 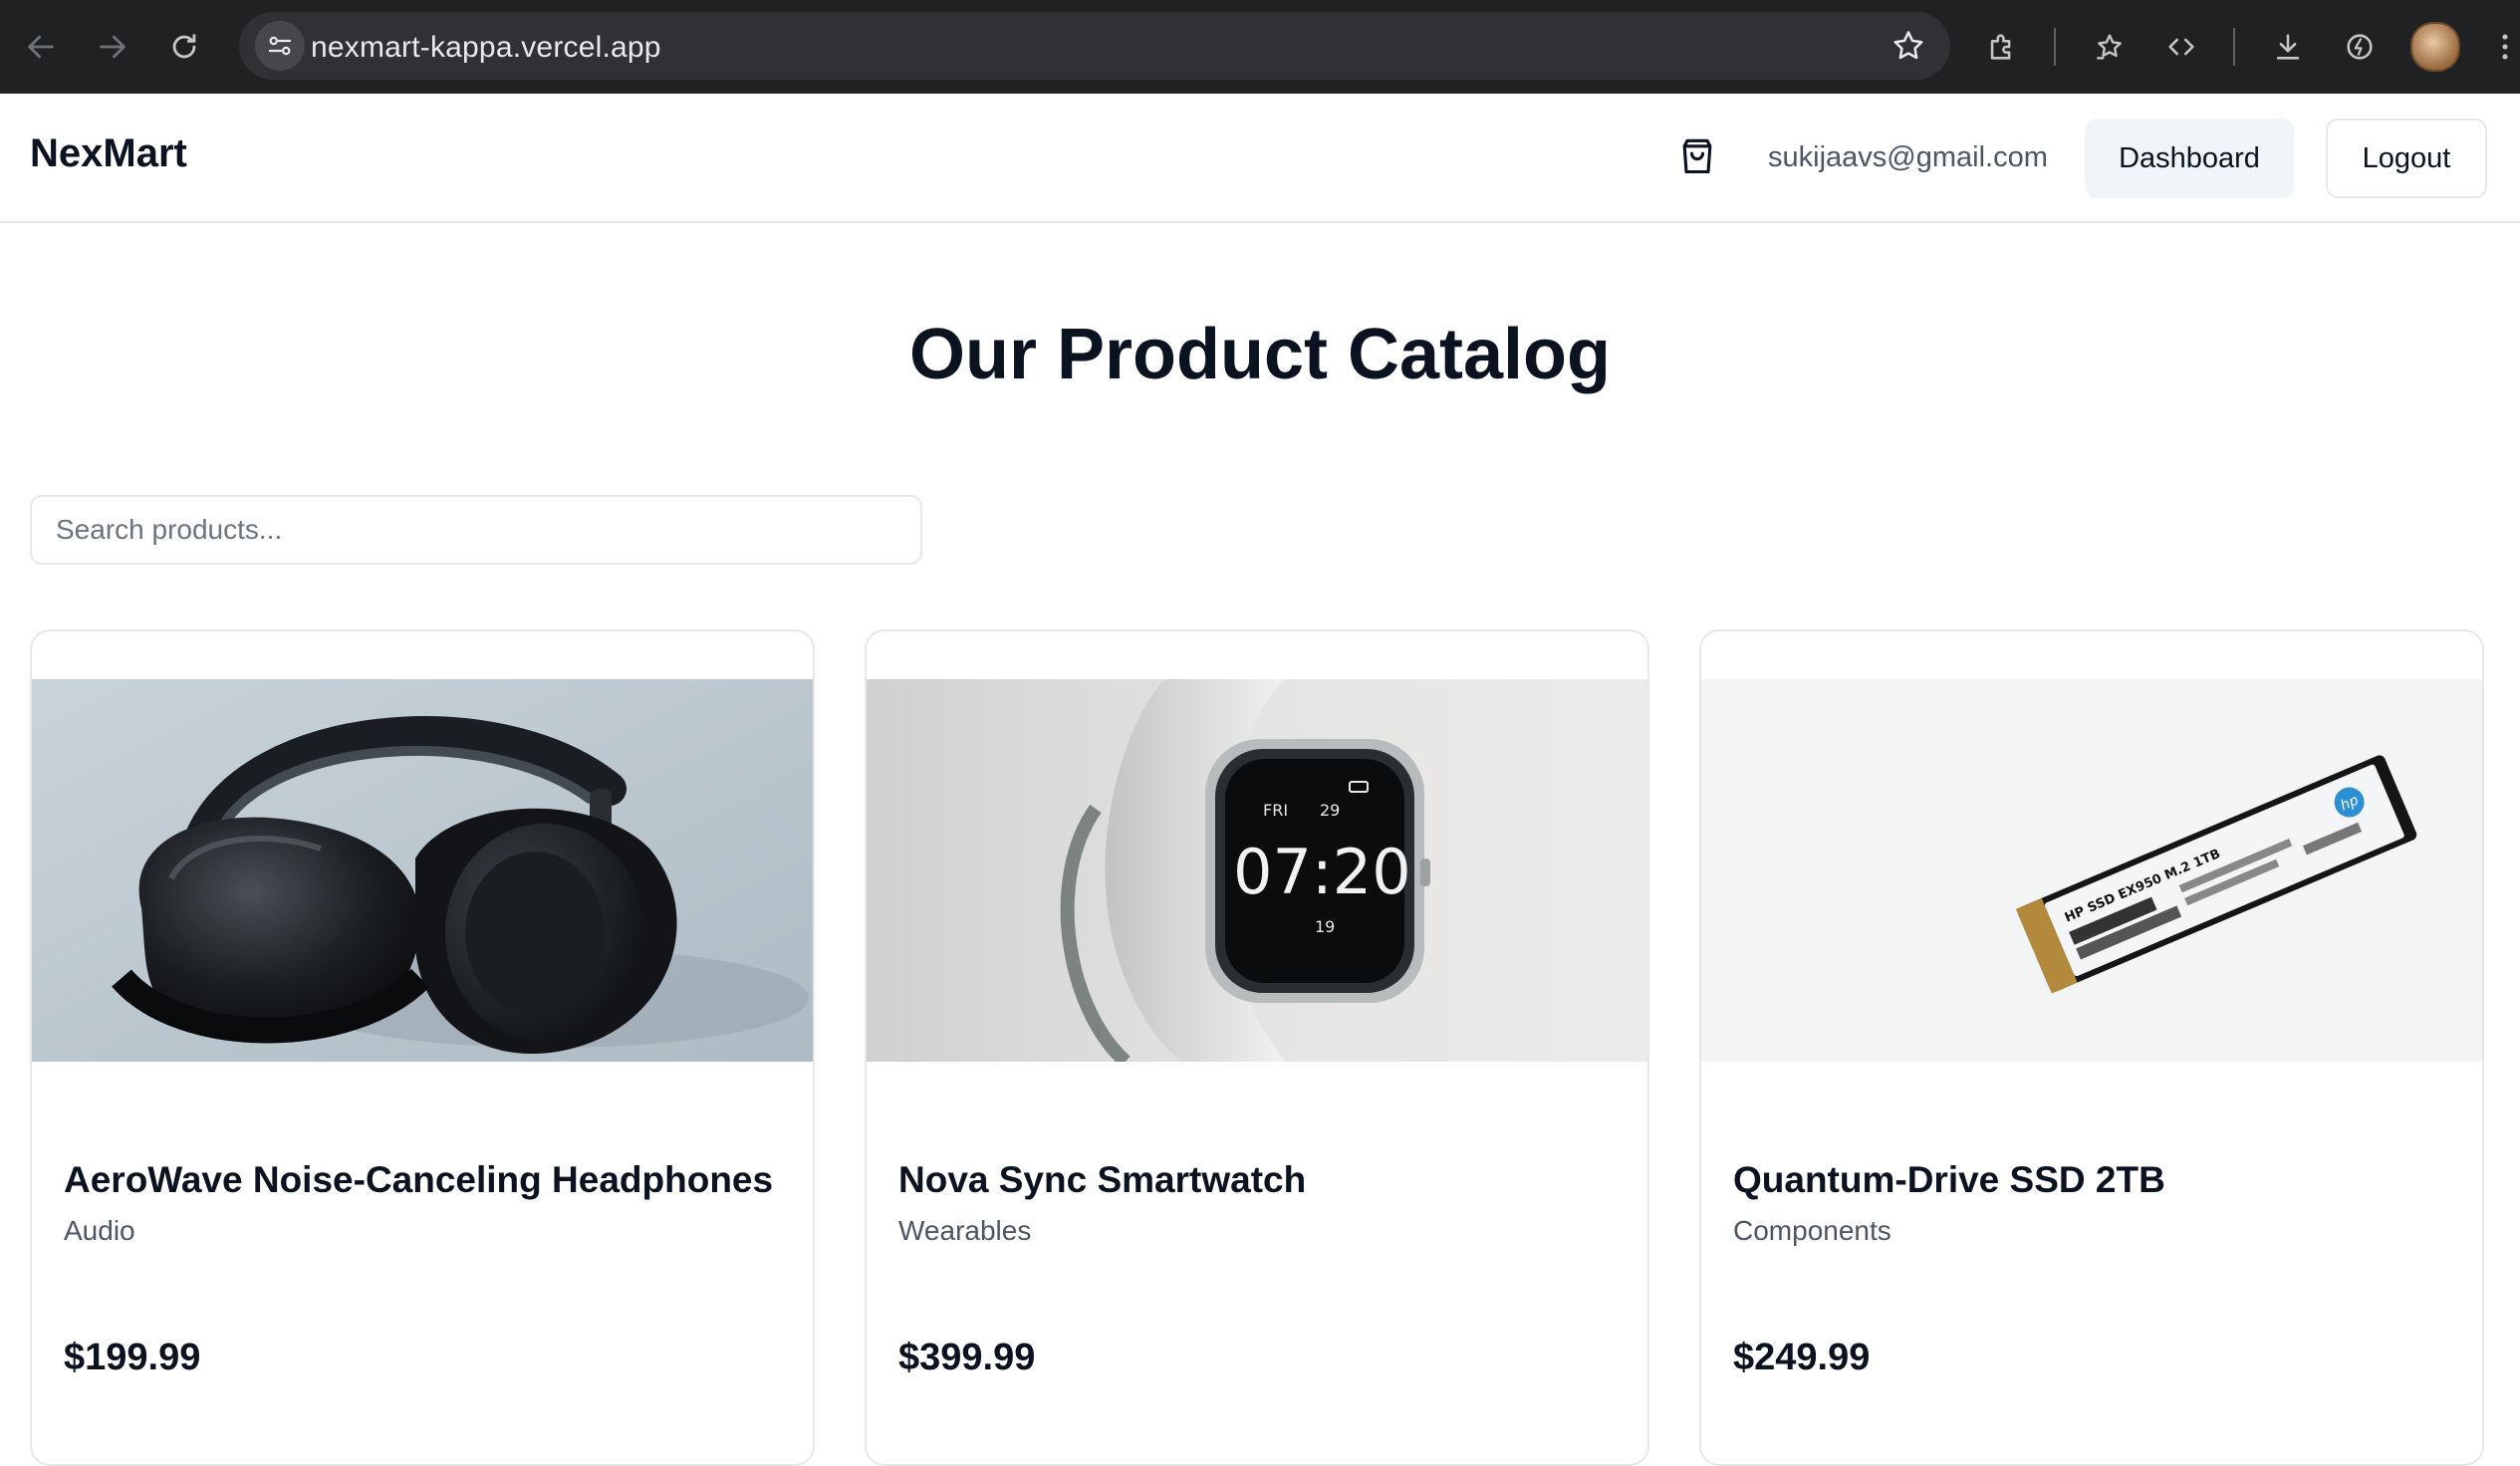 I want to click on reload-icon, so click(x=184, y=47).